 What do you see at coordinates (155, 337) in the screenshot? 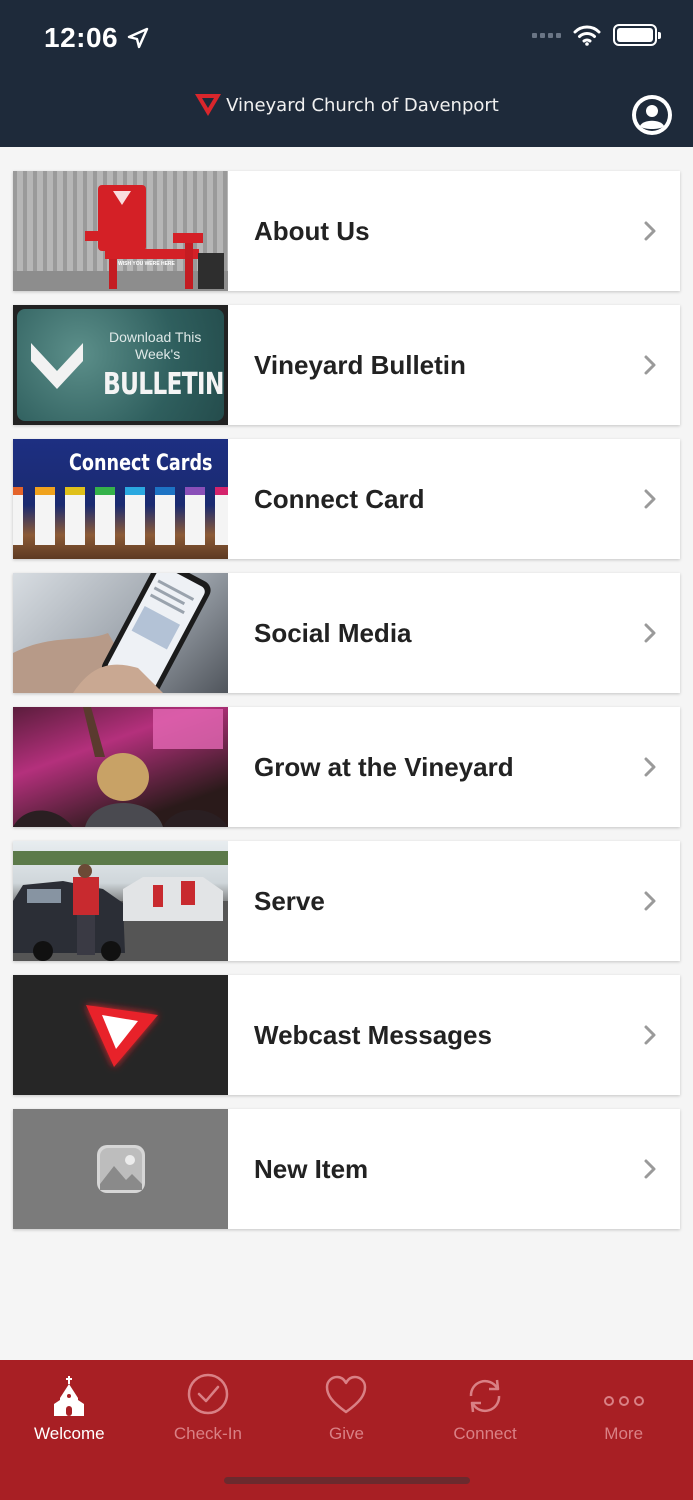
I see `bulletin-thumb-line1: Download This` at bounding box center [155, 337].